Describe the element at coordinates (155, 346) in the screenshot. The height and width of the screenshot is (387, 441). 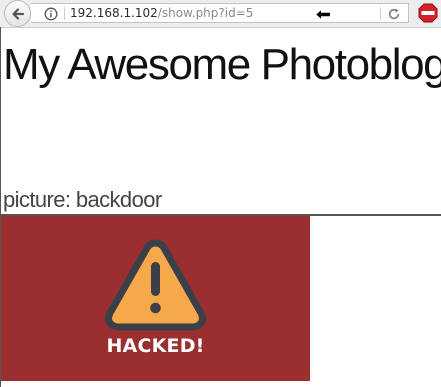
I see `hacked-text: HACKED!` at that location.